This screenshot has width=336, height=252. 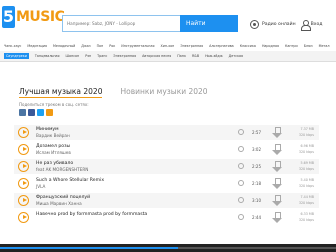 What do you see at coordinates (181, 56) in the screenshot?
I see `genre-link: Панк` at bounding box center [181, 56].